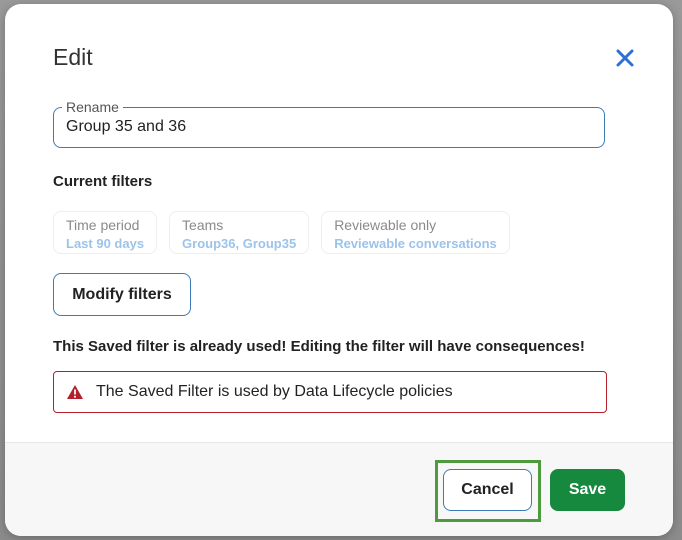 The image size is (682, 540). What do you see at coordinates (203, 225) in the screenshot?
I see `filter-chip-label: Teams` at bounding box center [203, 225].